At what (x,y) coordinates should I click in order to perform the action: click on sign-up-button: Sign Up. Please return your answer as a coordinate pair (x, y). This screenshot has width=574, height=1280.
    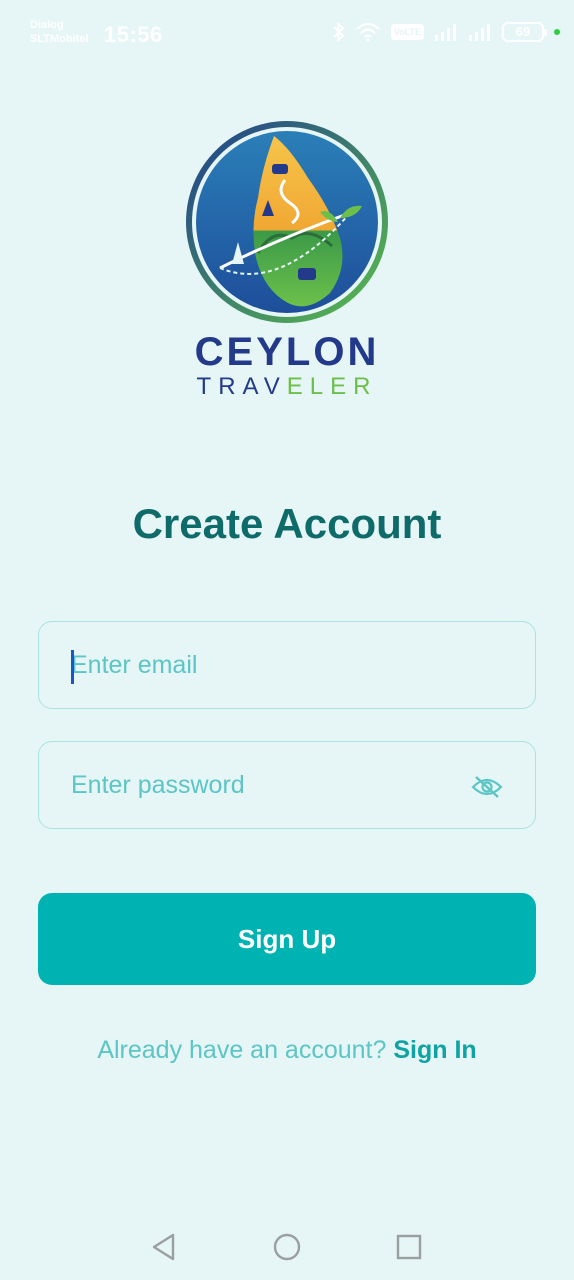
    Looking at the image, I should click on (287, 939).